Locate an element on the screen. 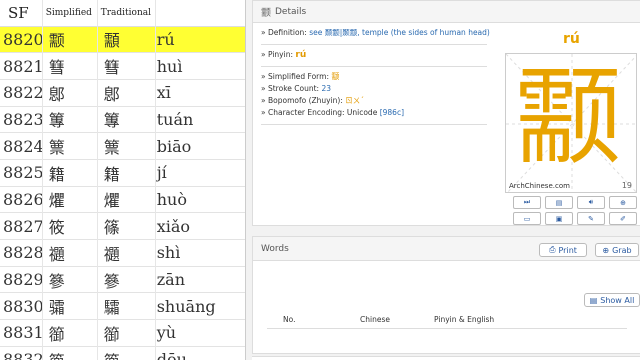 This screenshot has height=360, width=640. table-row: 8828 禵禵 shì is located at coordinates (122, 253).